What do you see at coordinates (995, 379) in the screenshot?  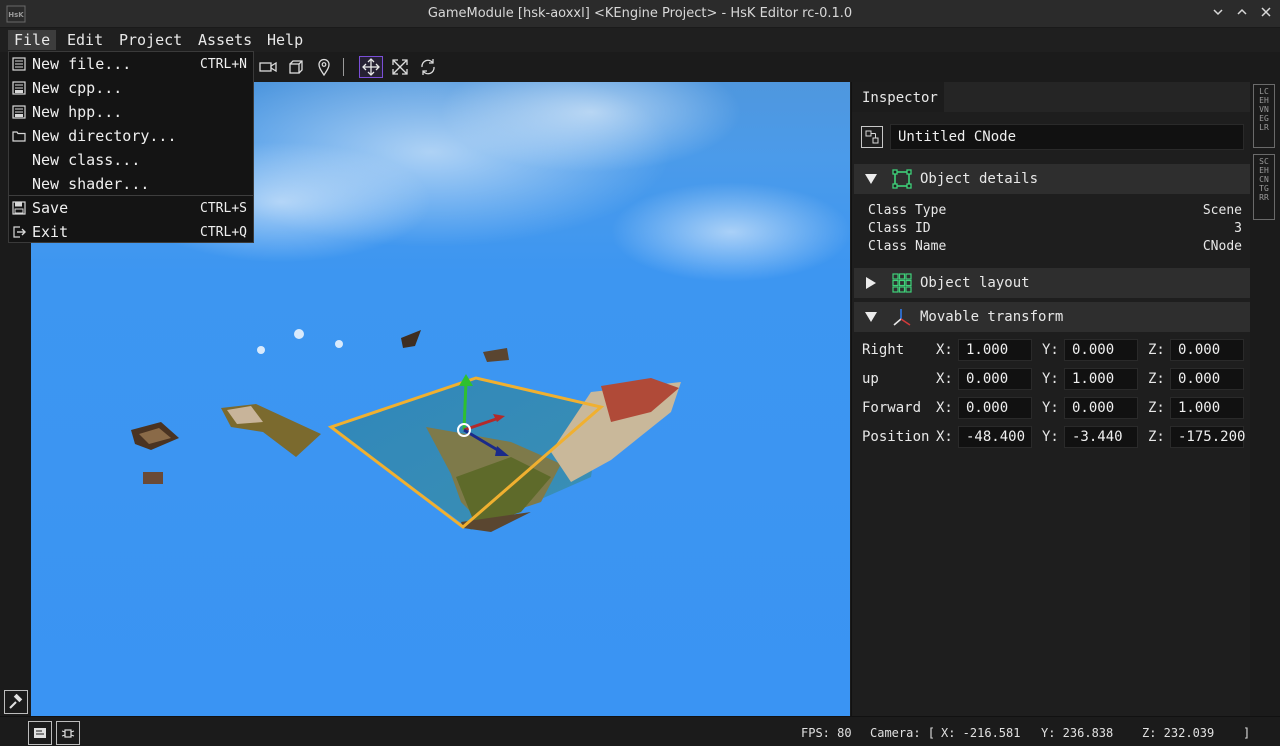 I see `up-x-input: 0.000` at bounding box center [995, 379].